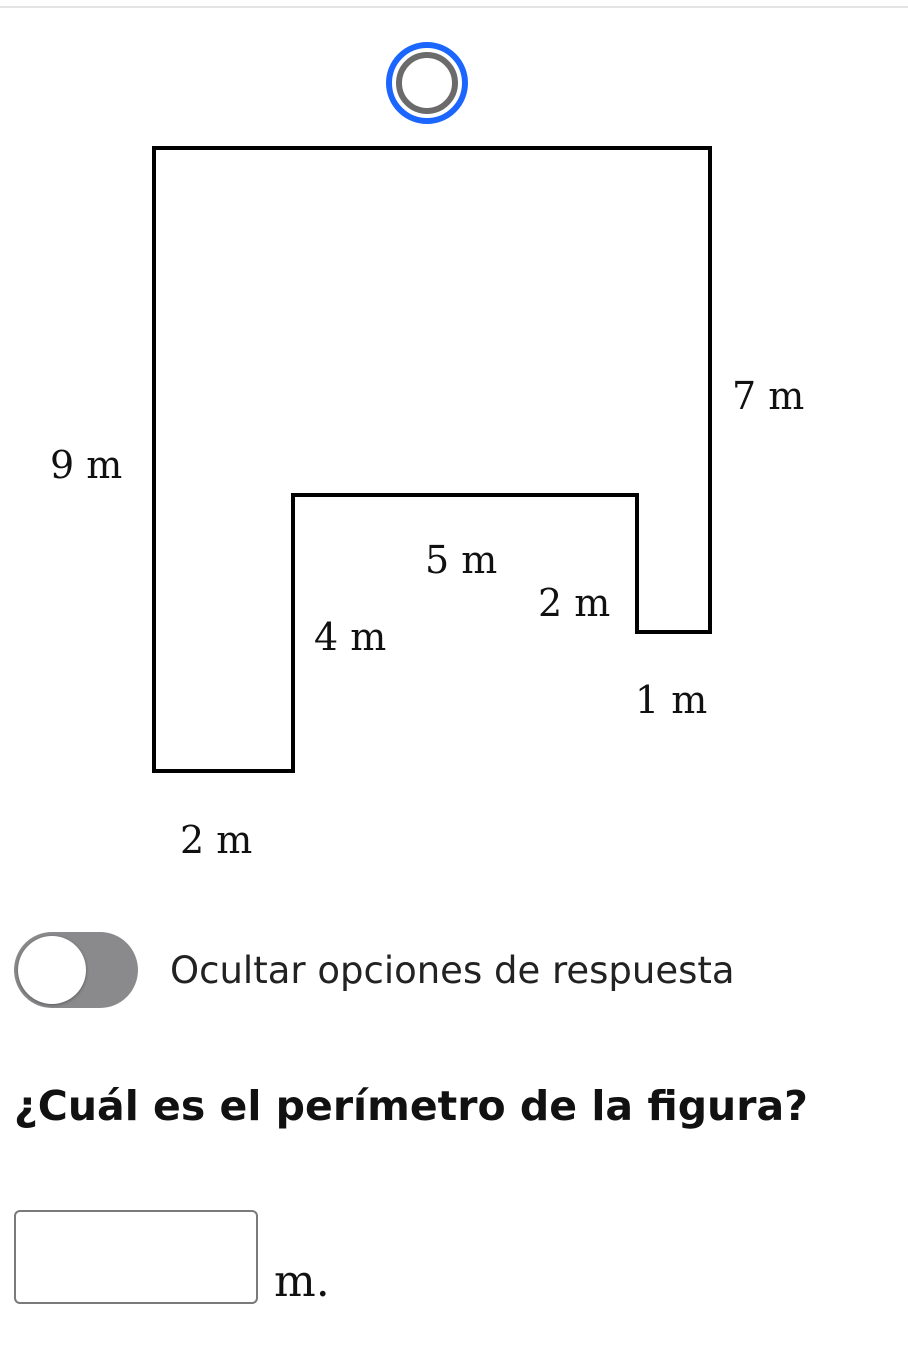  What do you see at coordinates (768, 396) in the screenshot?
I see `label-side-top-right: 7 m` at bounding box center [768, 396].